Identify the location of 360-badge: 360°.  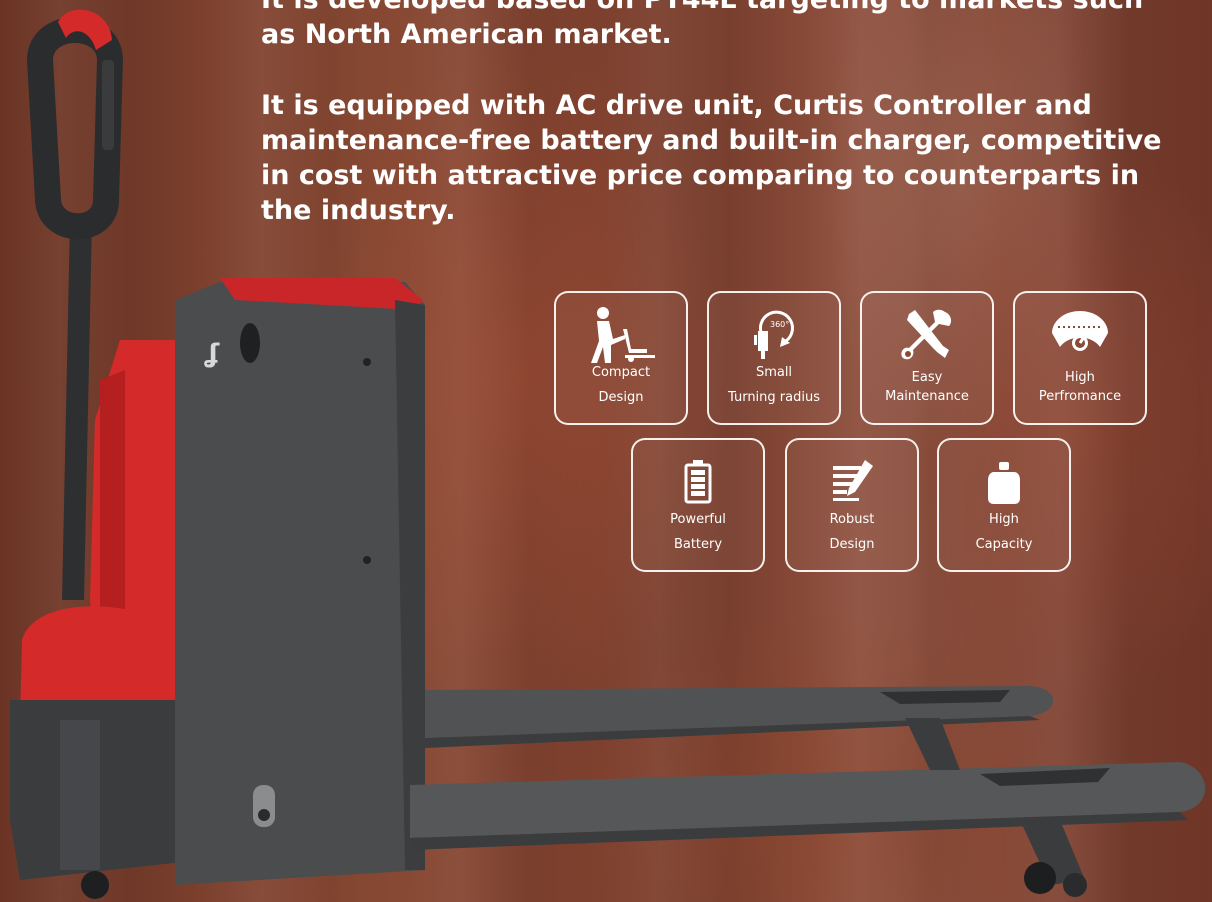
(779, 324).